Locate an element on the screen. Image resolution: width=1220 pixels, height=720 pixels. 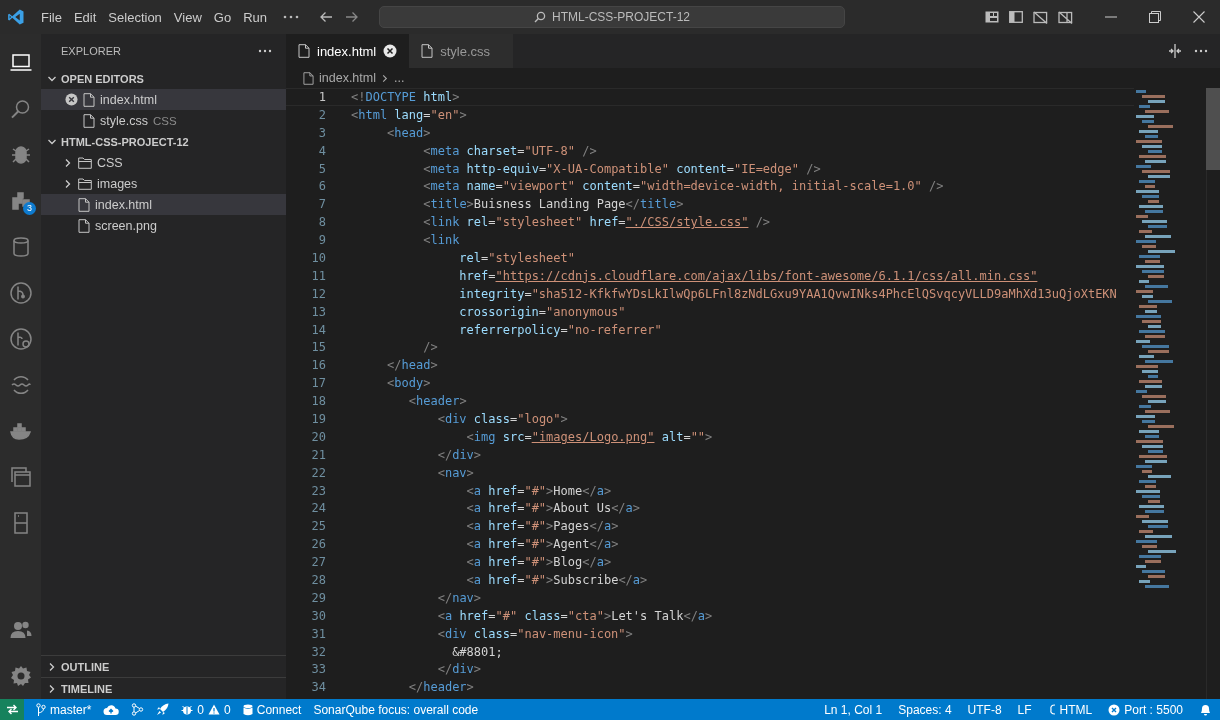
code-line: <body> is located at coordinates (408, 383).